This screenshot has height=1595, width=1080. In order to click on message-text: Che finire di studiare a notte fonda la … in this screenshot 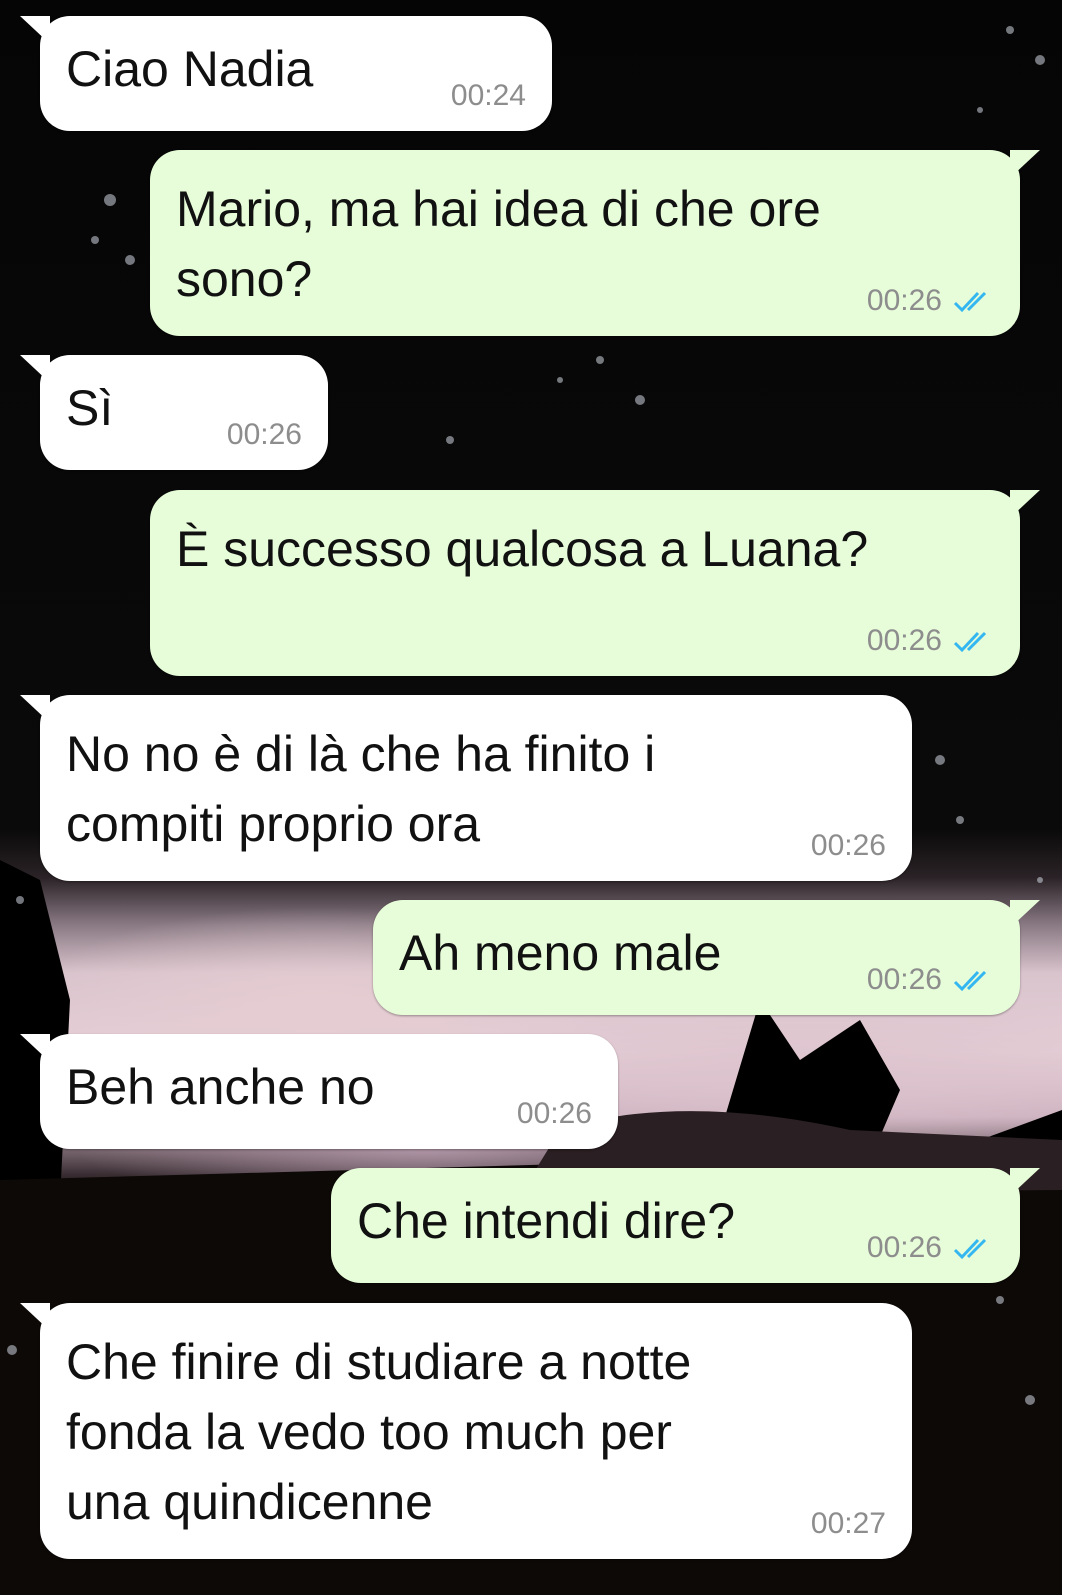, I will do `click(379, 1432)`.